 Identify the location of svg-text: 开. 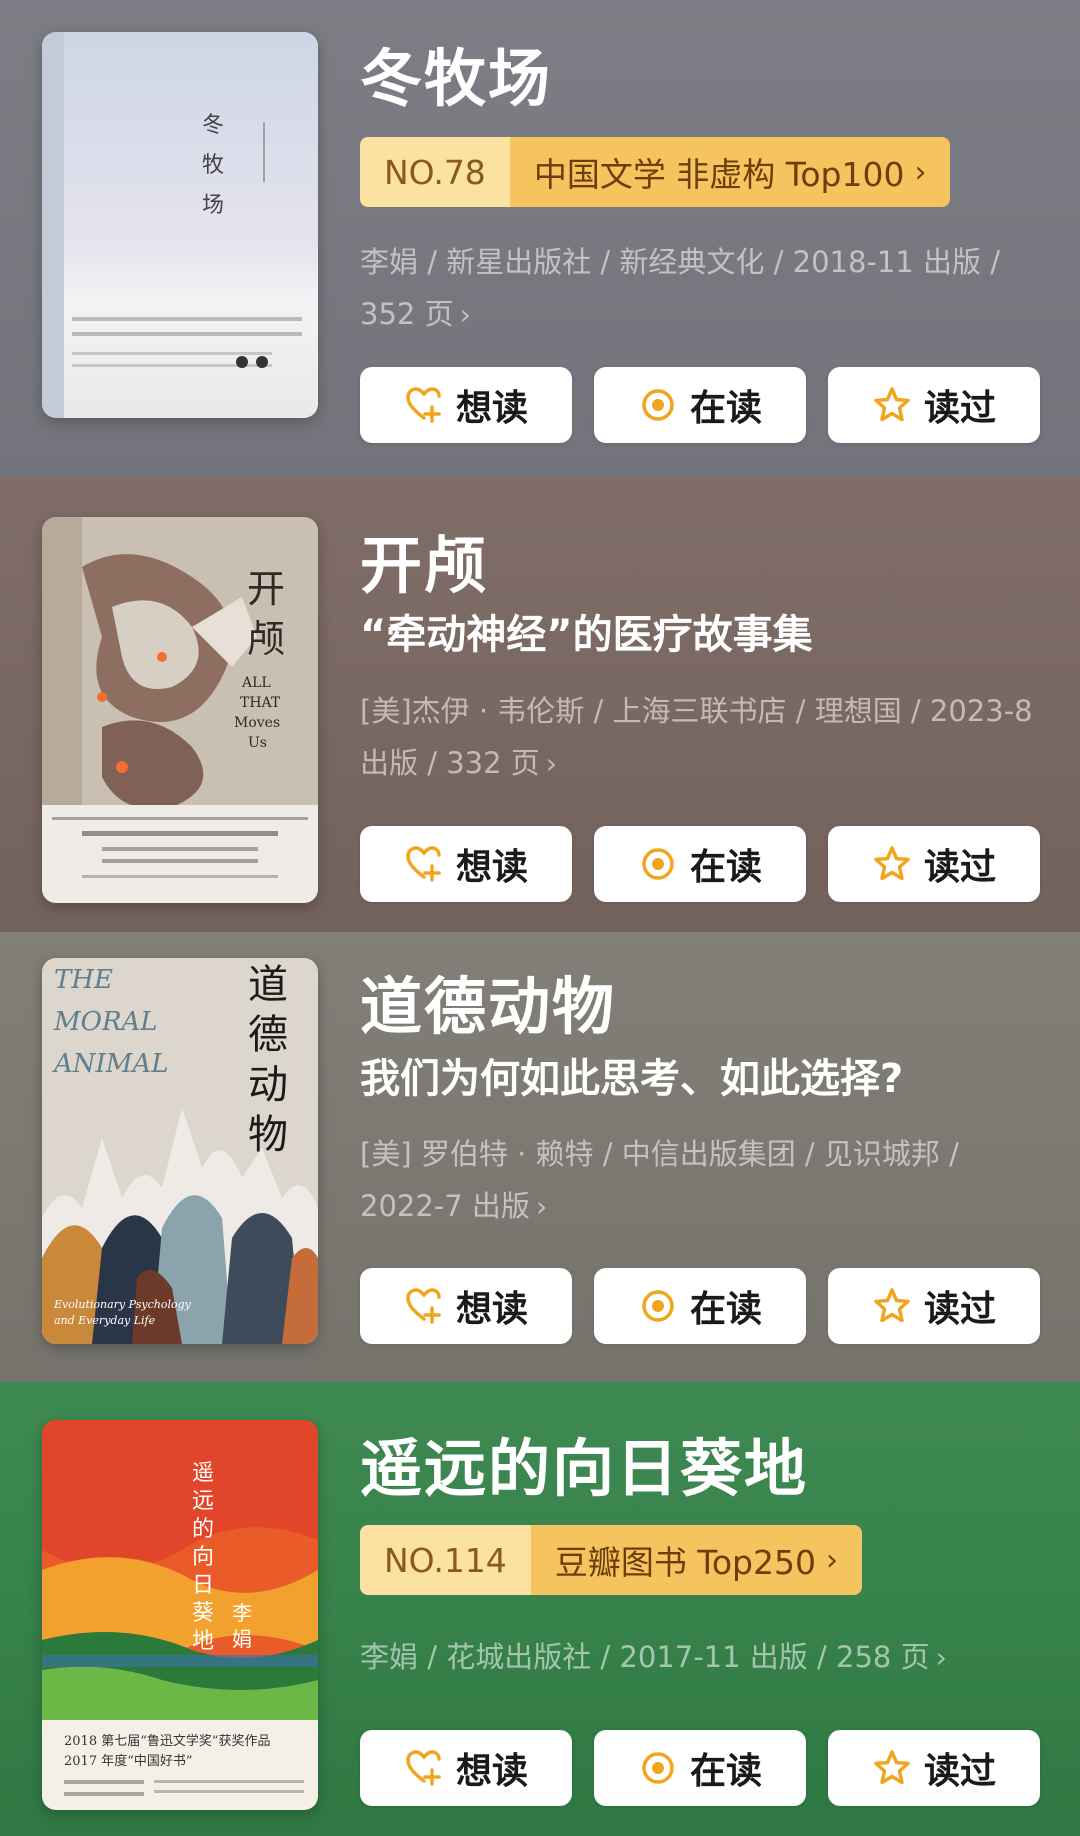
(266, 589).